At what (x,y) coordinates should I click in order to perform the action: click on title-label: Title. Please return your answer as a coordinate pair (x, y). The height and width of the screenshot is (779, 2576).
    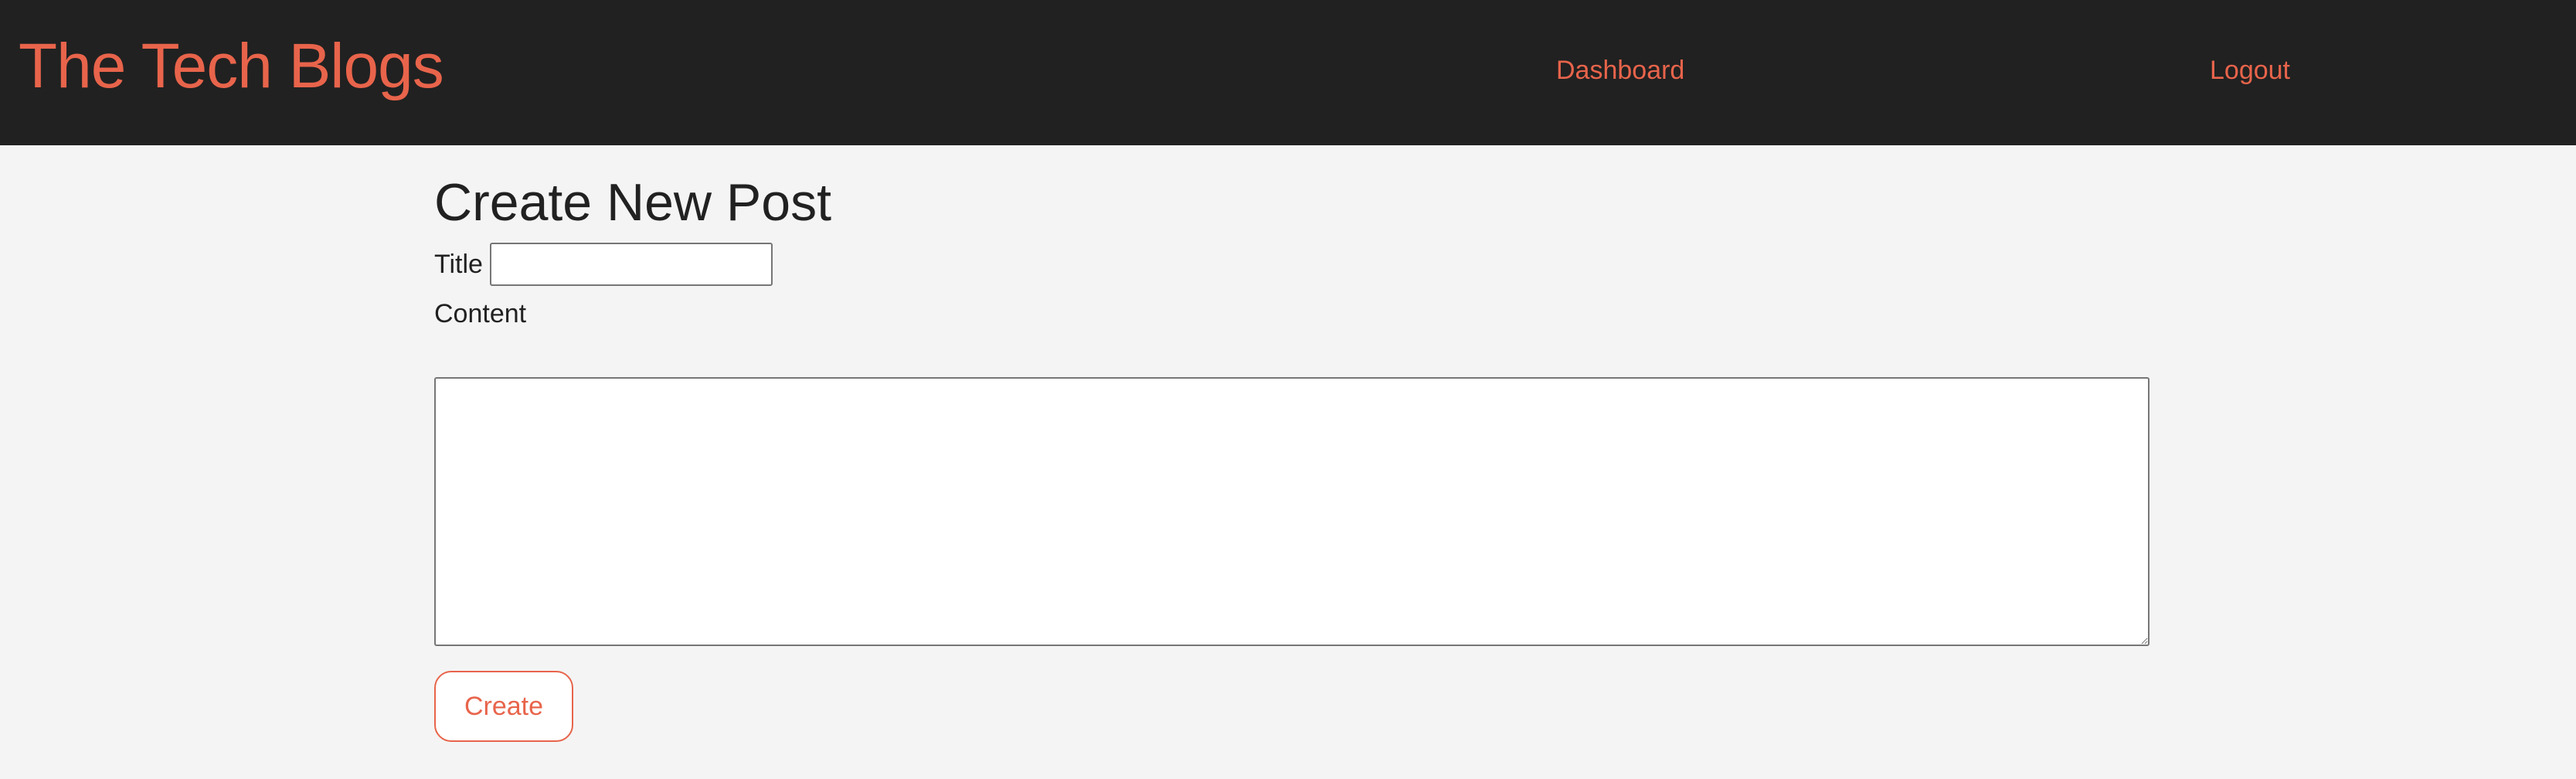
    Looking at the image, I should click on (458, 264).